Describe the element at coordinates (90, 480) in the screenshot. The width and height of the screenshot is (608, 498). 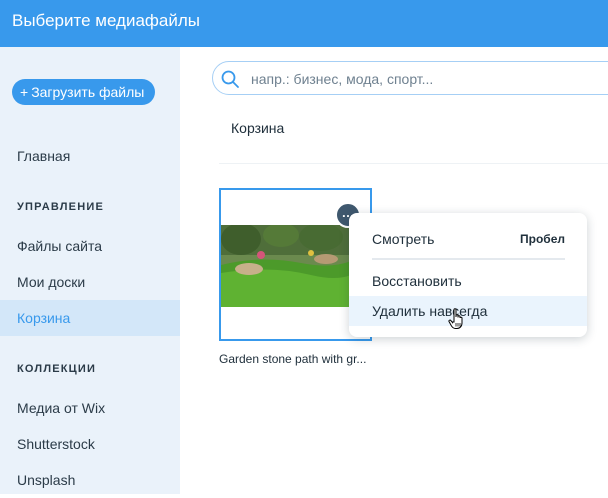
I see `sidebar-item-unsplash: Unsplash` at that location.